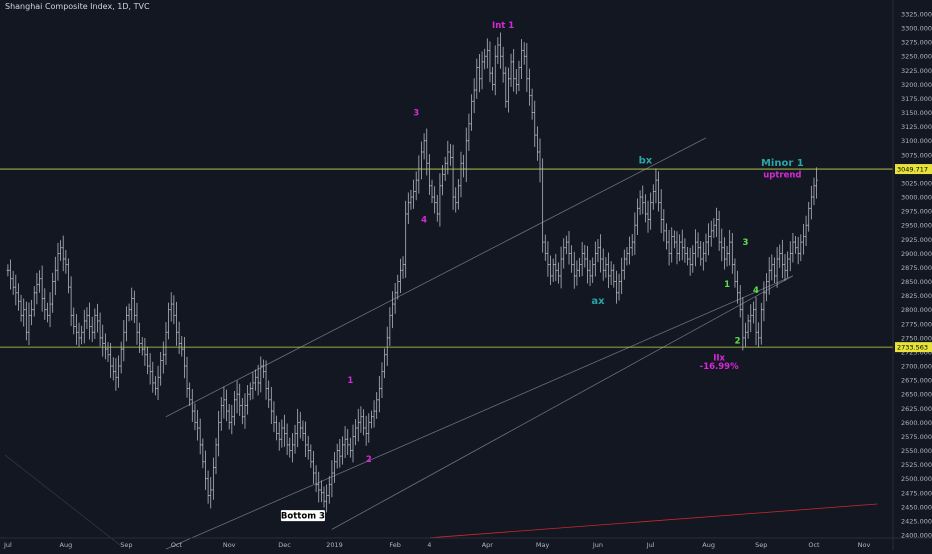  Describe the element at coordinates (916, 296) in the screenshot. I see `y-tick-label: 2825.000` at that location.